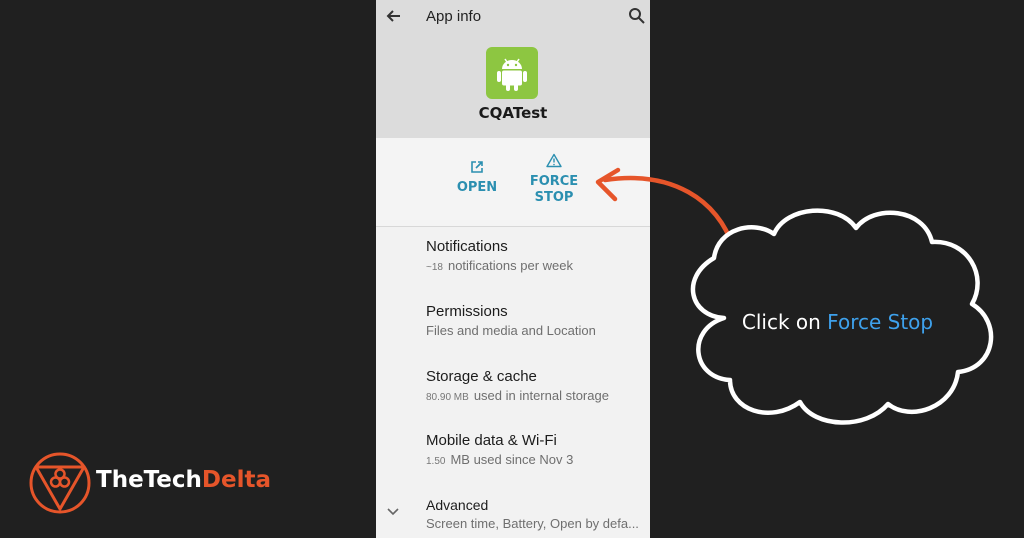 The height and width of the screenshot is (538, 1024). What do you see at coordinates (481, 376) in the screenshot?
I see `storage-title: Storage & cache` at bounding box center [481, 376].